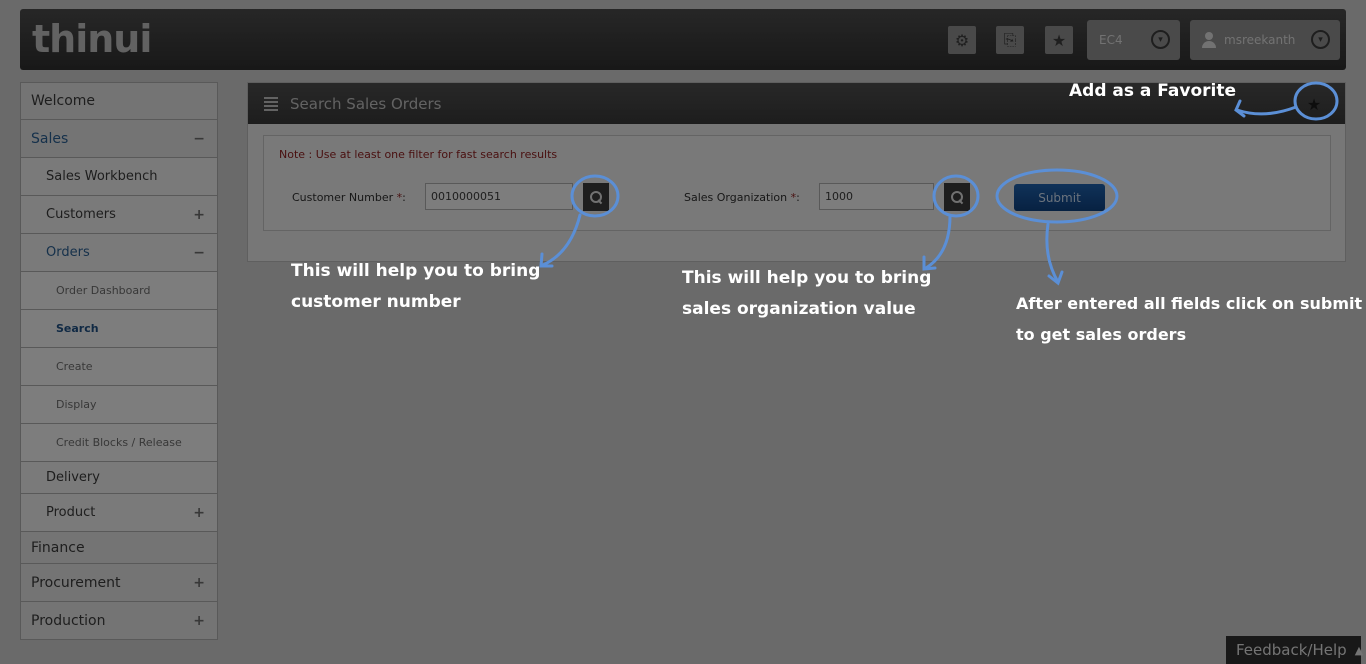  Describe the element at coordinates (1101, 334) in the screenshot. I see `submit-annotation-line2: to get sales orders` at that location.